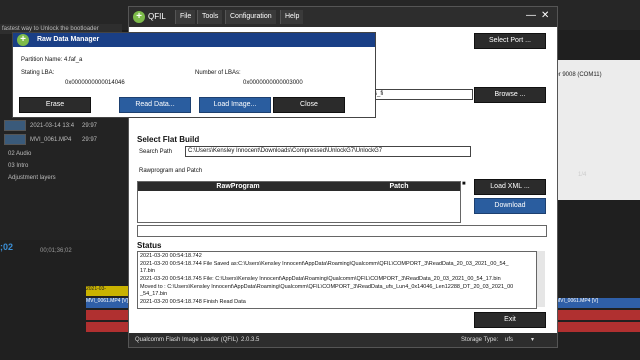  Describe the element at coordinates (594, 130) in the screenshot. I see `program-monitor-view: der 9008 (COM11)` at that location.